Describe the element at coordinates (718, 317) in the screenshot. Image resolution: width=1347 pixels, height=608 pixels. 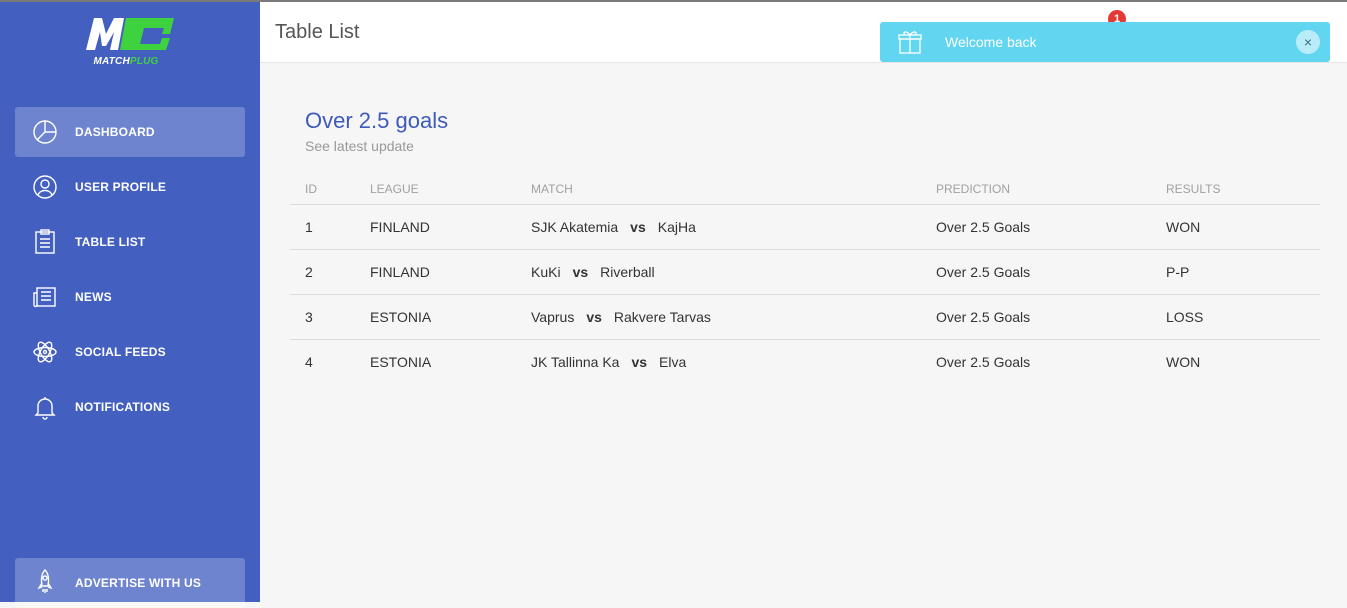
I see `cell-match: Vaprus vs Rakvere Tarvas` at that location.